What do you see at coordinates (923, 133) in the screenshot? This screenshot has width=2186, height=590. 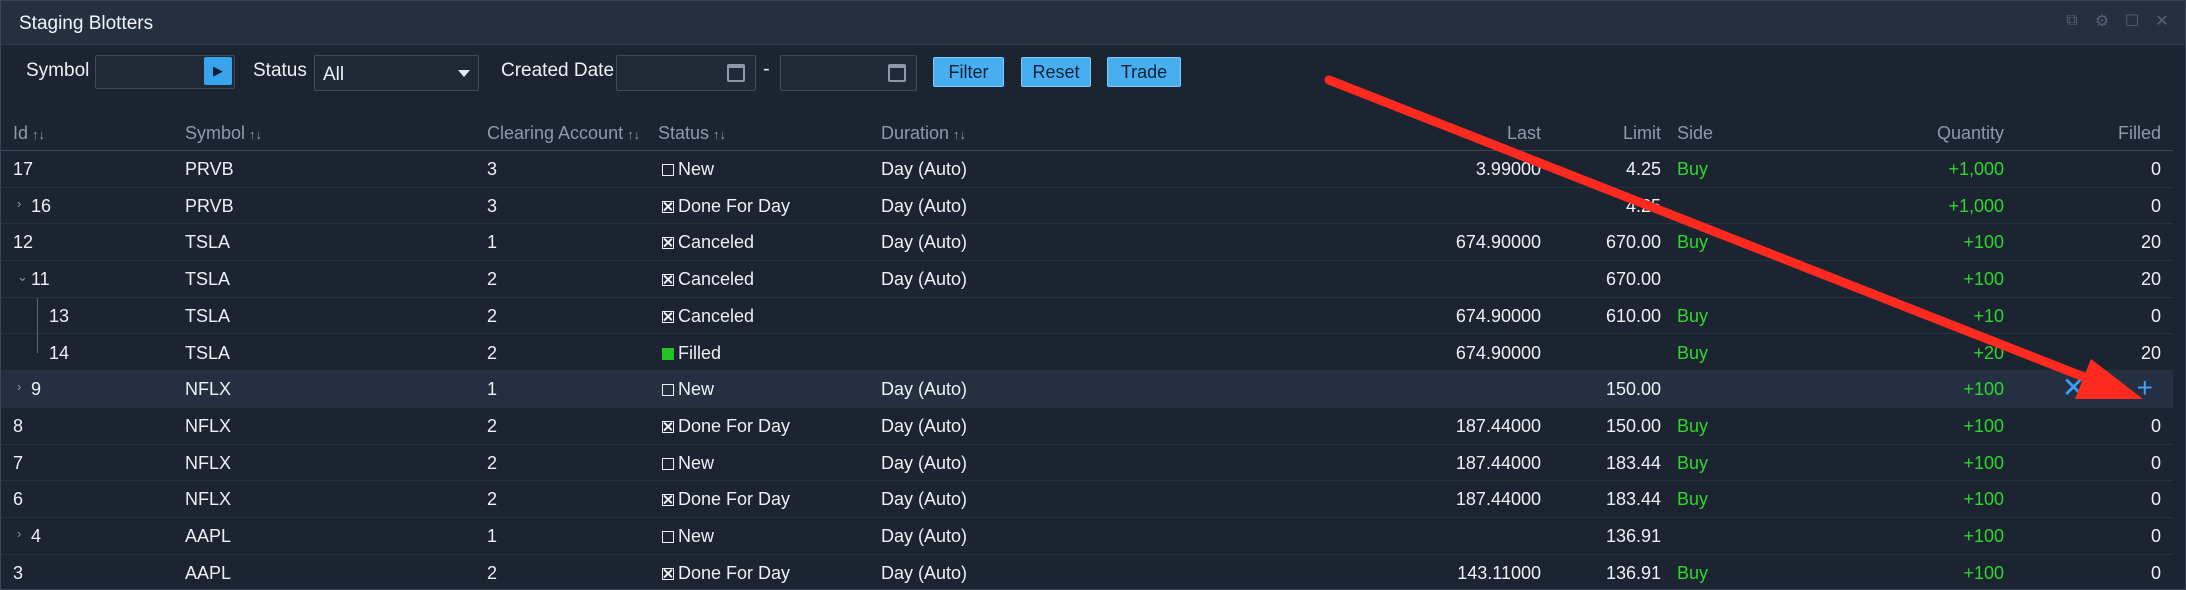 I see `col-header-duration: Duration ↑↓` at bounding box center [923, 133].